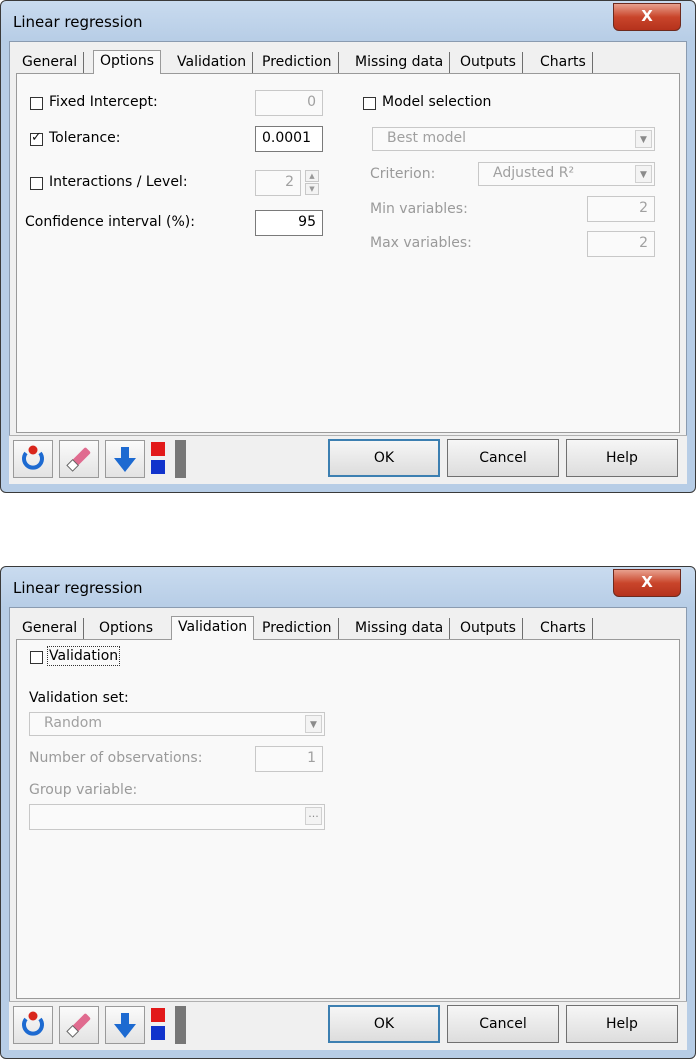 The height and width of the screenshot is (1059, 696). I want to click on confidence-input: 95, so click(289, 223).